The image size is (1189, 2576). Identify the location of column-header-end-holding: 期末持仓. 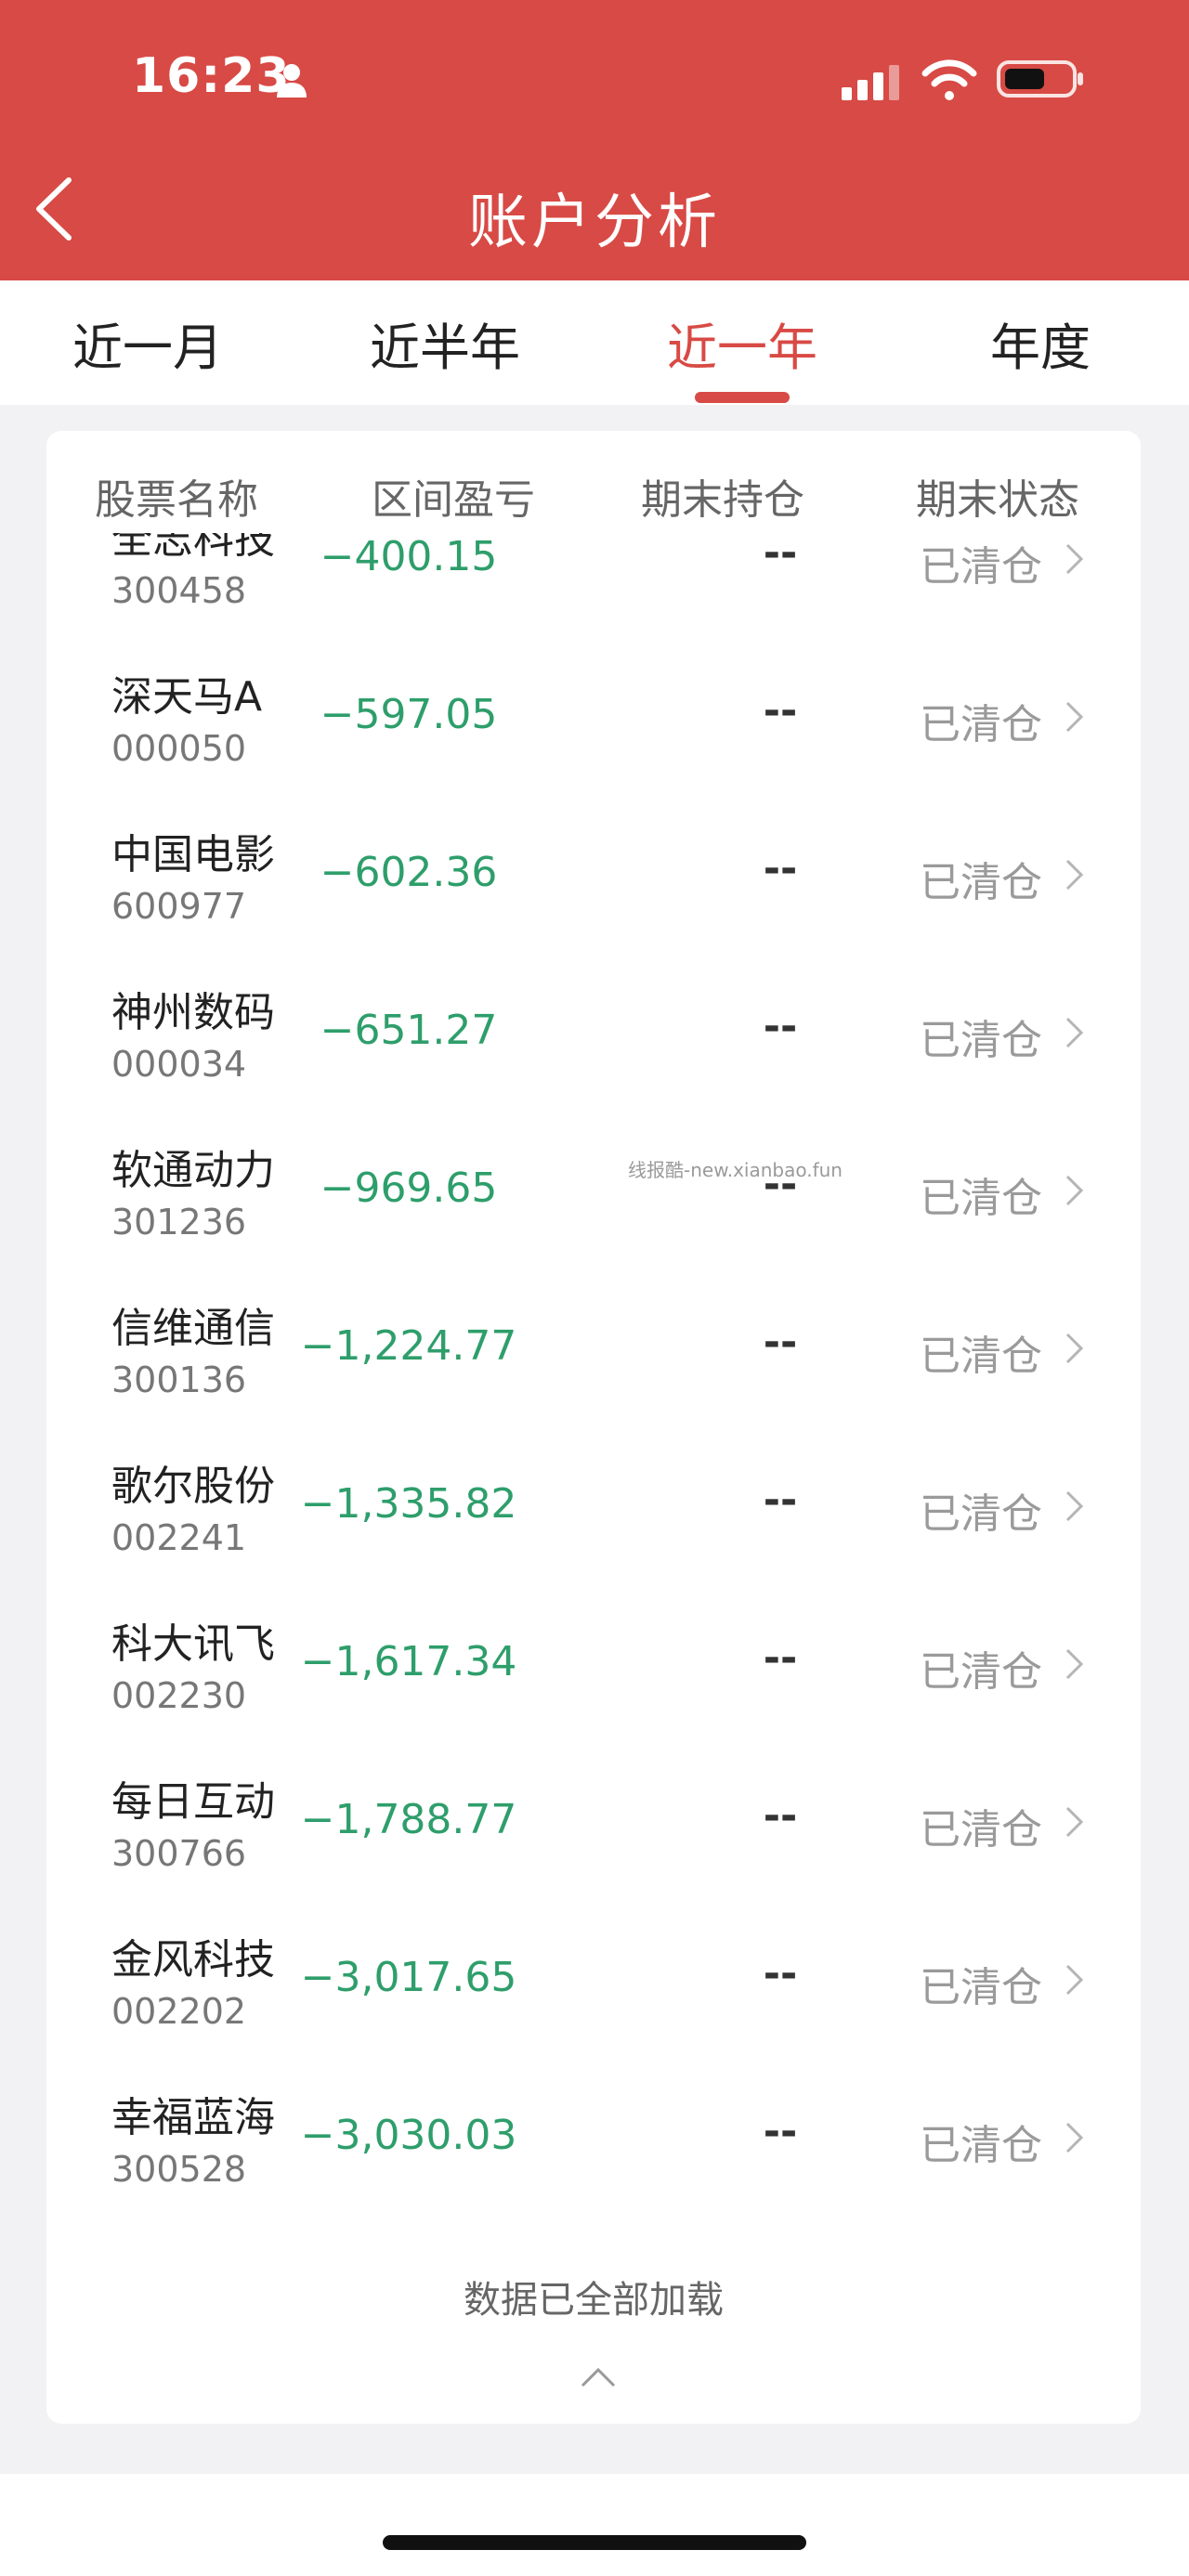
(722, 500).